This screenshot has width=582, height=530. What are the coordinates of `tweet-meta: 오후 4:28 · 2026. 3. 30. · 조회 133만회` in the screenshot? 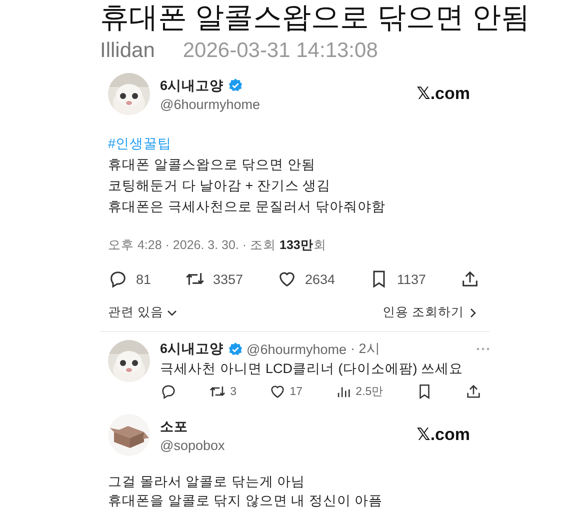 It's located at (218, 245).